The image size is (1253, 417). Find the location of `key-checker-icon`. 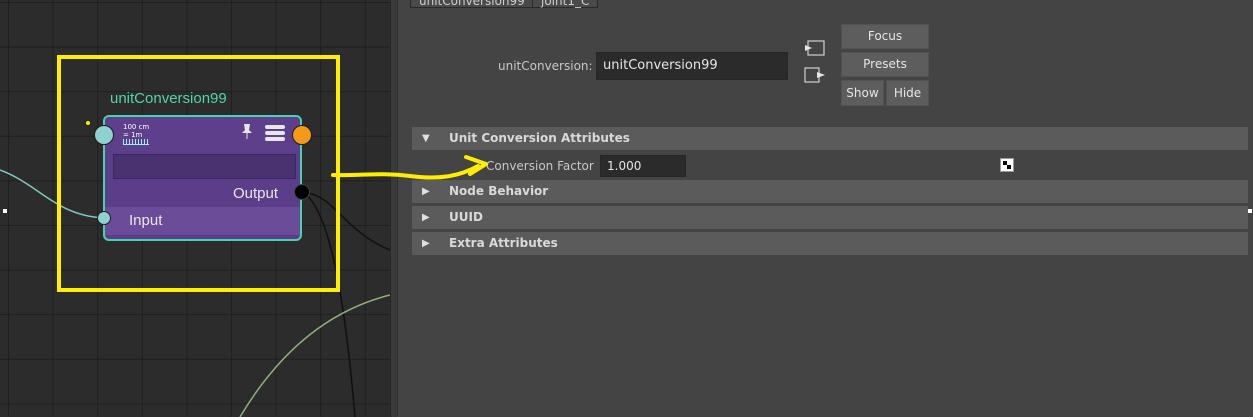

key-checker-icon is located at coordinates (1007, 165).